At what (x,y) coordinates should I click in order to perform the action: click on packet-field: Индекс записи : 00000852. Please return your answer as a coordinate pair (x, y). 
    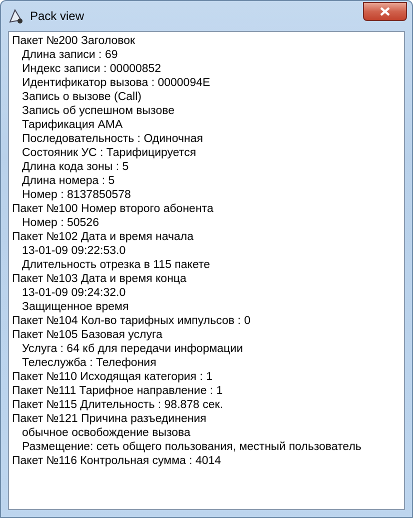
    Looking at the image, I should click on (206, 69).